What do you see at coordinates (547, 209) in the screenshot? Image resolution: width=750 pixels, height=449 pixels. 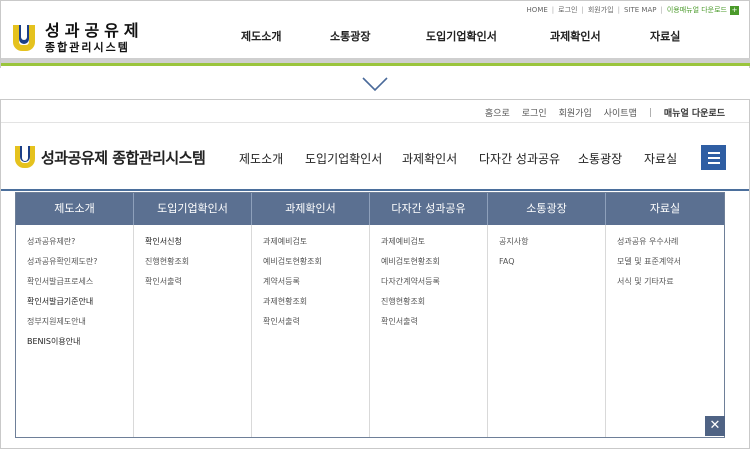 I see `mega-col-title-community: 소통광장` at bounding box center [547, 209].